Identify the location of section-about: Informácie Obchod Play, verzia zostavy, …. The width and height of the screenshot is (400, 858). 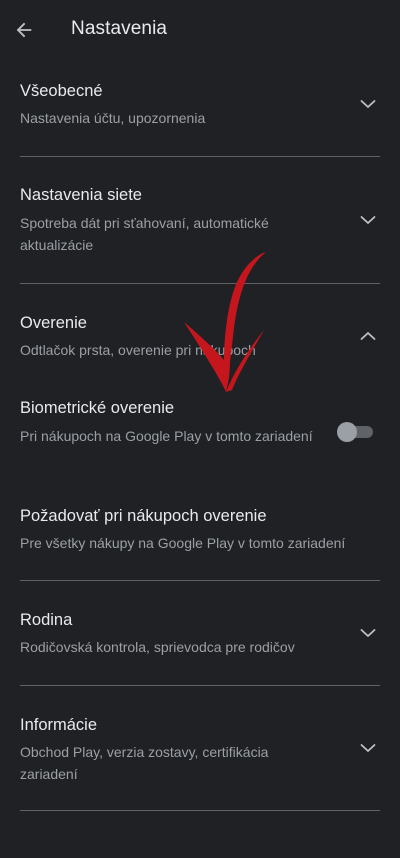
(200, 748).